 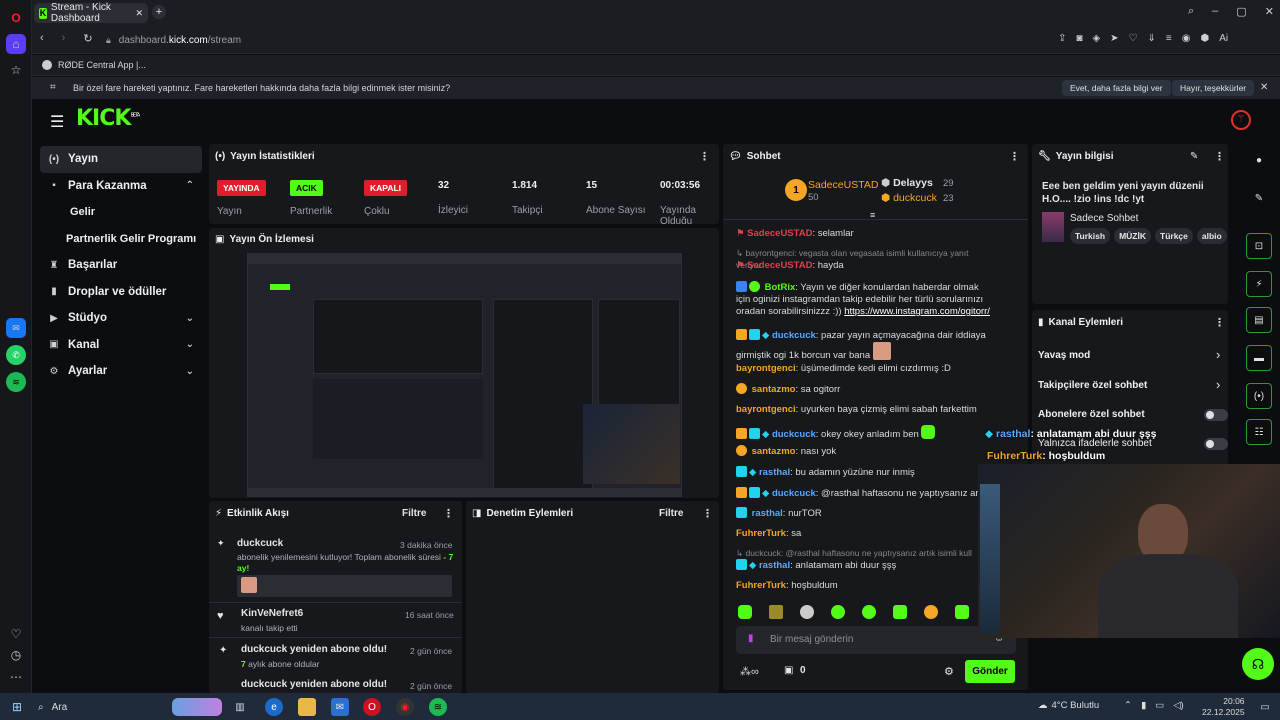 What do you see at coordinates (1191, 11) in the screenshot?
I see `search-tabs-icon: ⌕` at bounding box center [1191, 11].